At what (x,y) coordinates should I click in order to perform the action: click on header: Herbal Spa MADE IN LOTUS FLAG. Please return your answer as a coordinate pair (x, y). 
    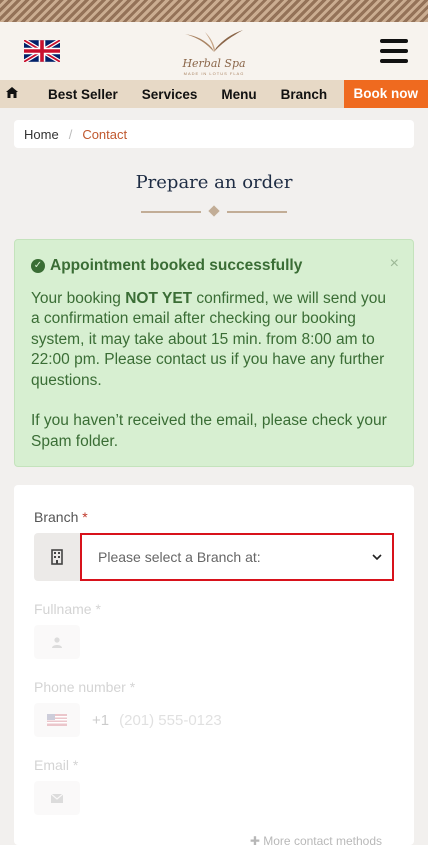
    Looking at the image, I should click on (214, 51).